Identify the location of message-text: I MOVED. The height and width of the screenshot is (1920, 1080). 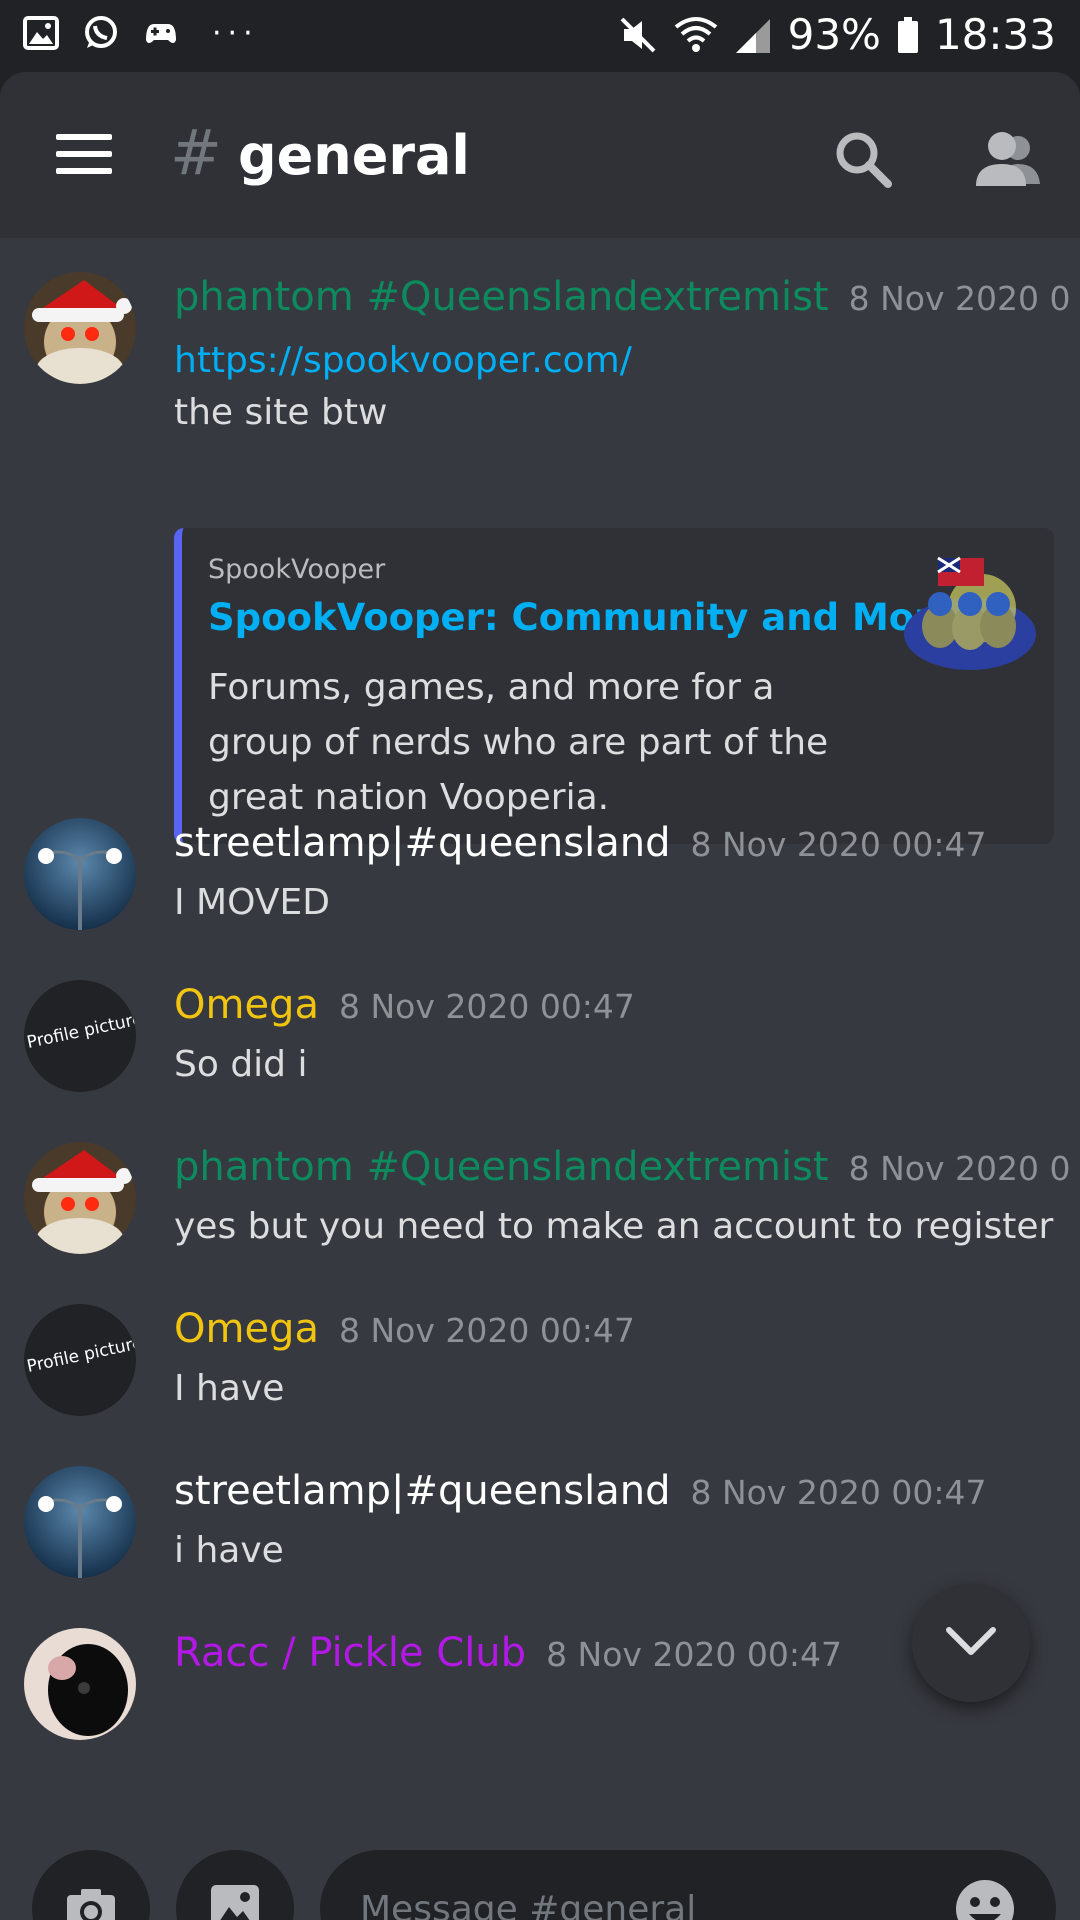
(252, 902).